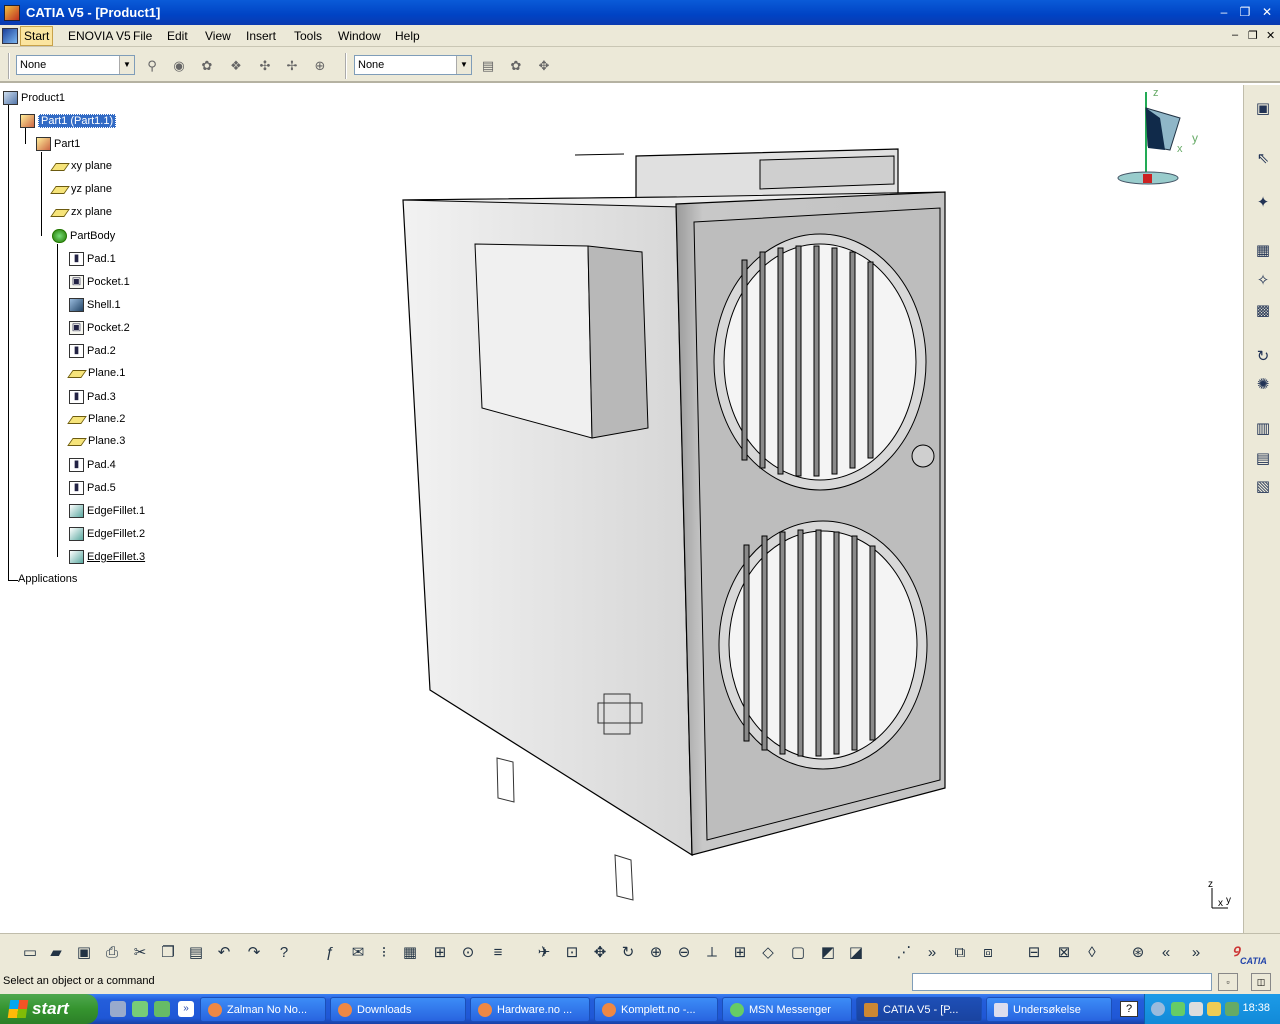 The width and height of the screenshot is (1280, 1024). I want to click on tray-messenger-icon, so click(1178, 1009).